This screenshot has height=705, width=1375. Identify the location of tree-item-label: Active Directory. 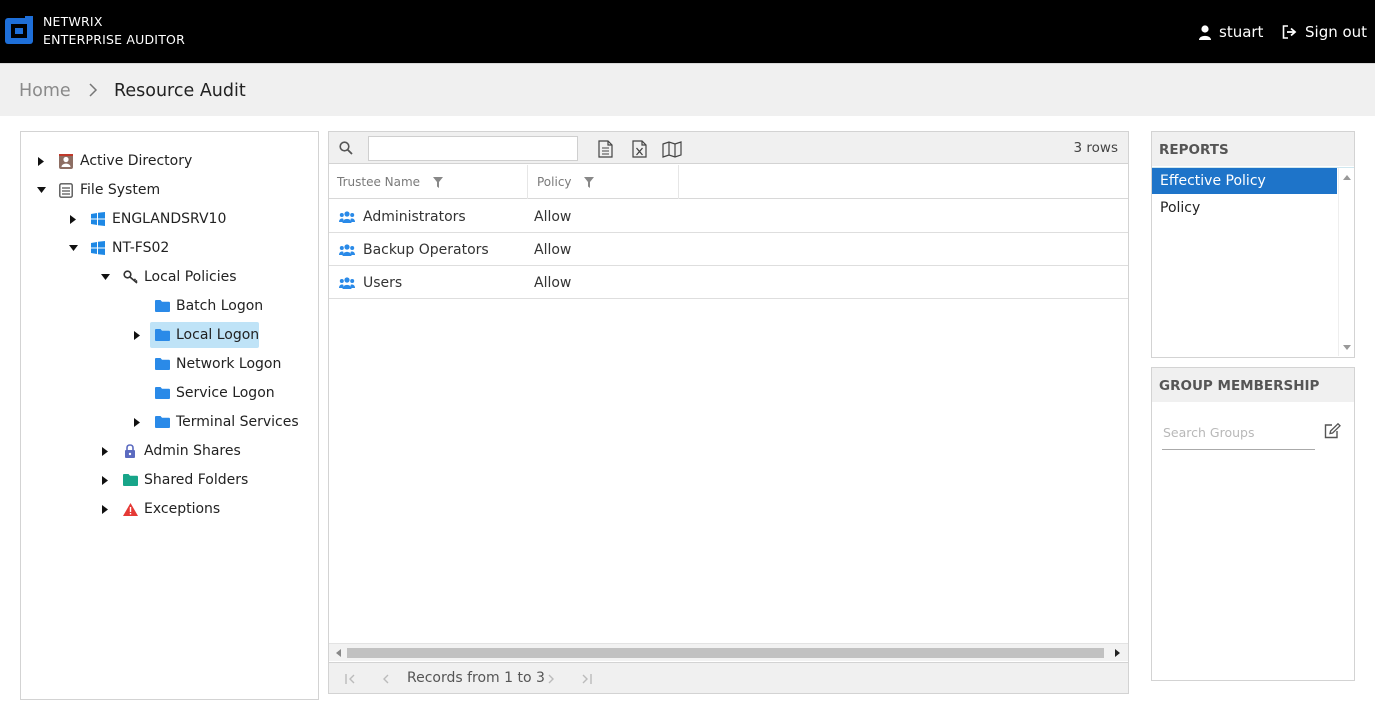
(136, 161).